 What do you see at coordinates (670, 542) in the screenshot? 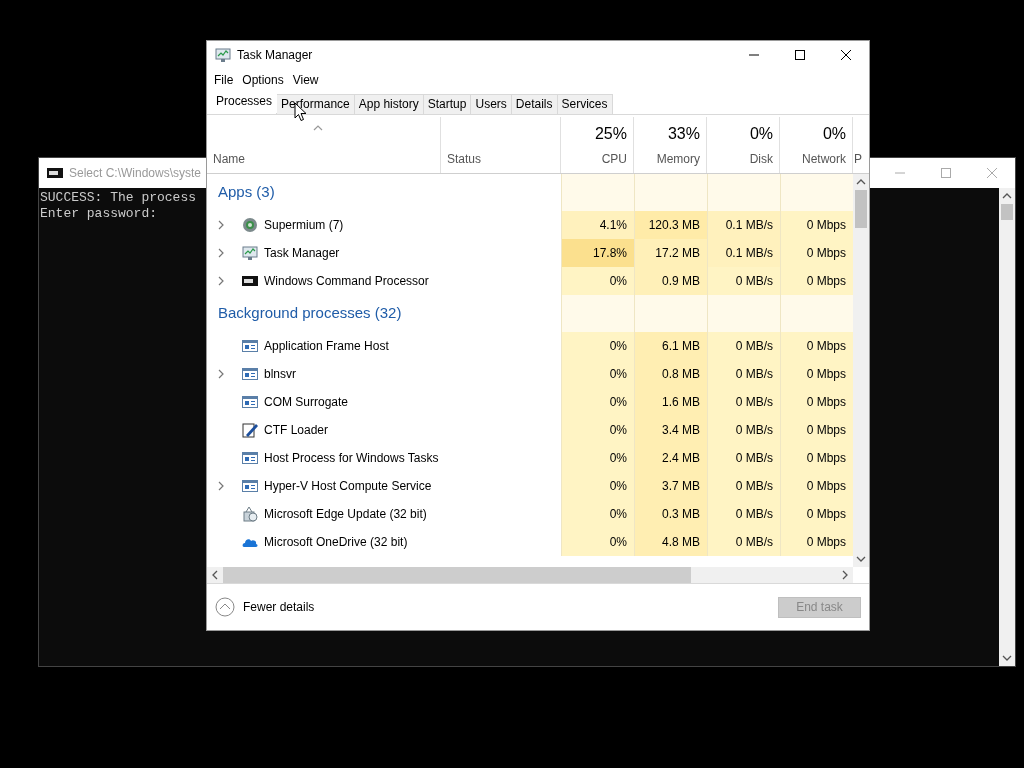
I see `table-cell: 4.8 MB` at bounding box center [670, 542].